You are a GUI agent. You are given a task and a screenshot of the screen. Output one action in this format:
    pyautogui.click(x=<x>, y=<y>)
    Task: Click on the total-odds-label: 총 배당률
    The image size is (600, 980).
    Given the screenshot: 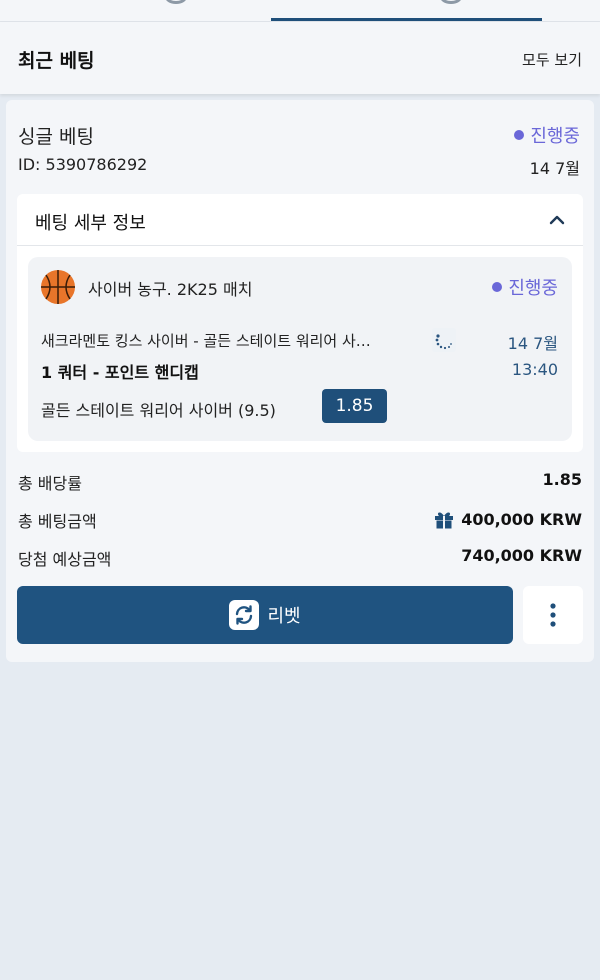 What is the action you would take?
    pyautogui.click(x=50, y=483)
    